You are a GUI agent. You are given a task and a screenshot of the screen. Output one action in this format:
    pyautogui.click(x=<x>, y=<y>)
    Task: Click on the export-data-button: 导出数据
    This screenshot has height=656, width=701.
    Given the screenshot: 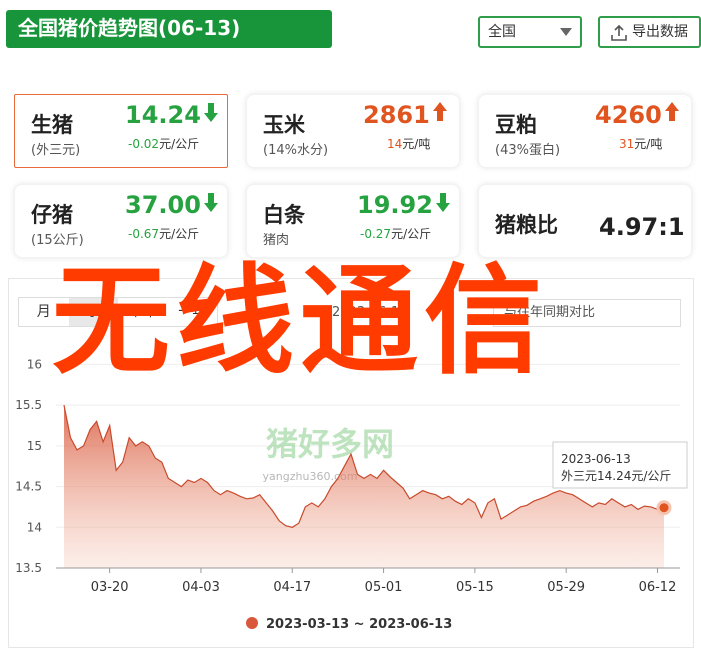 What is the action you would take?
    pyautogui.click(x=649, y=32)
    